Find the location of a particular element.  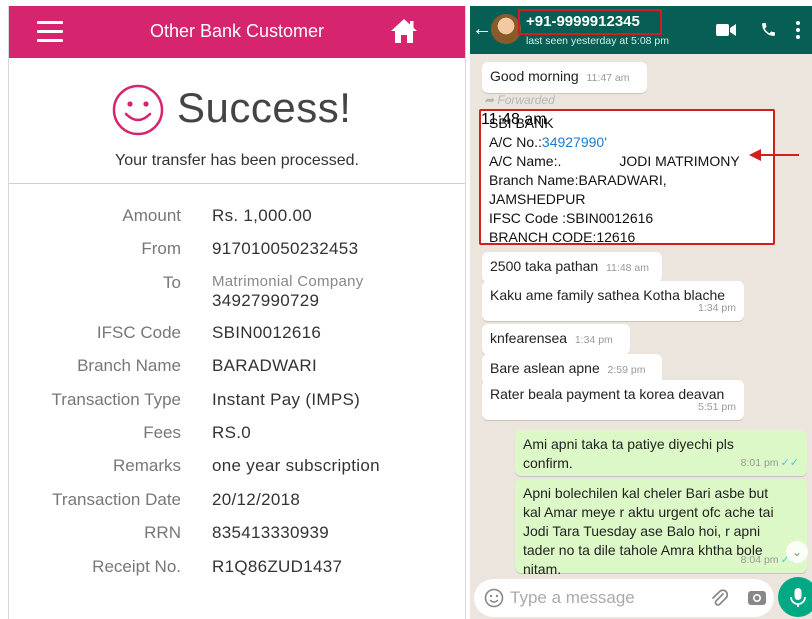

detail-row-from: From 917010050232453 is located at coordinates (237, 247).